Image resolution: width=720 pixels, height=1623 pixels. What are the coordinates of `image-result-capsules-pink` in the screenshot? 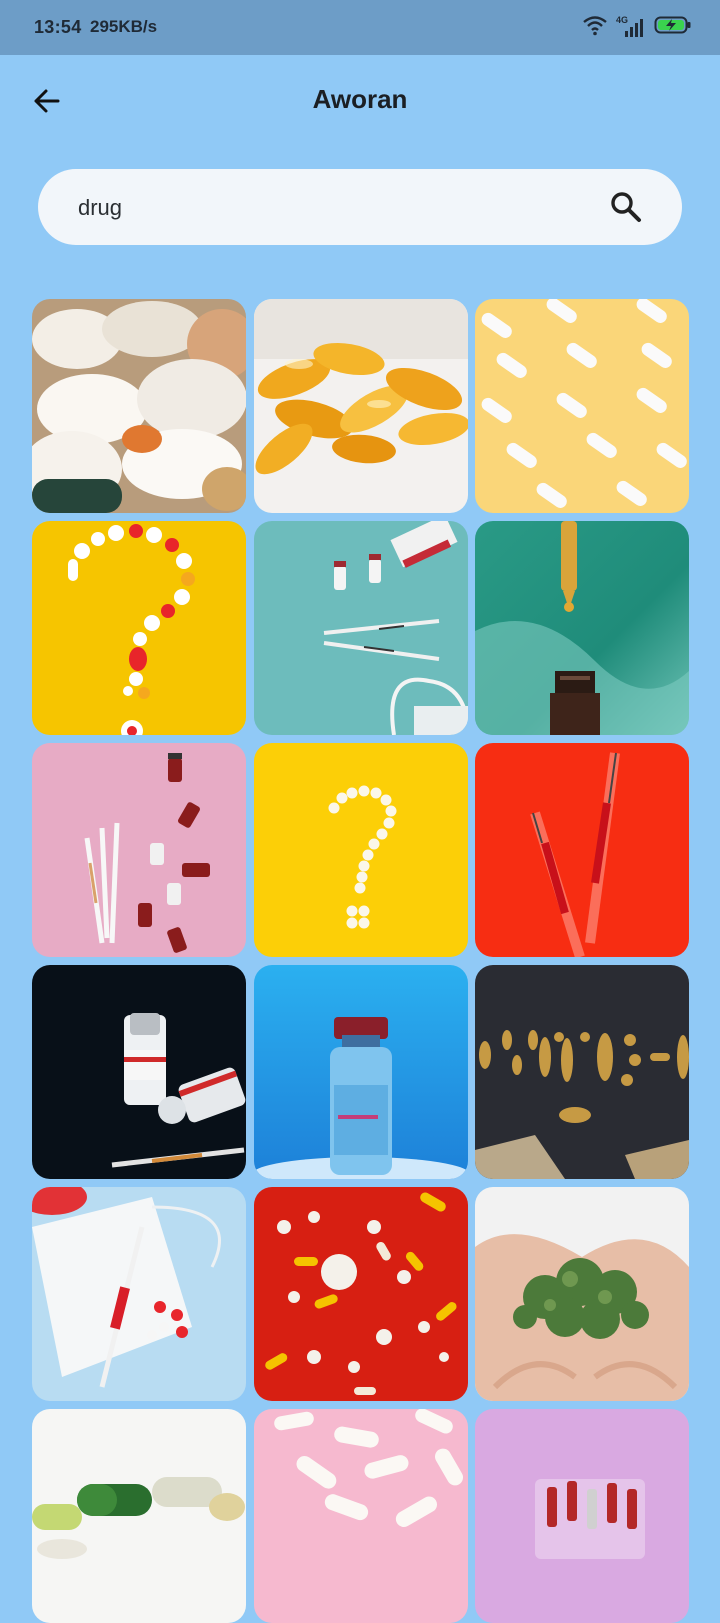 It's located at (360, 1516).